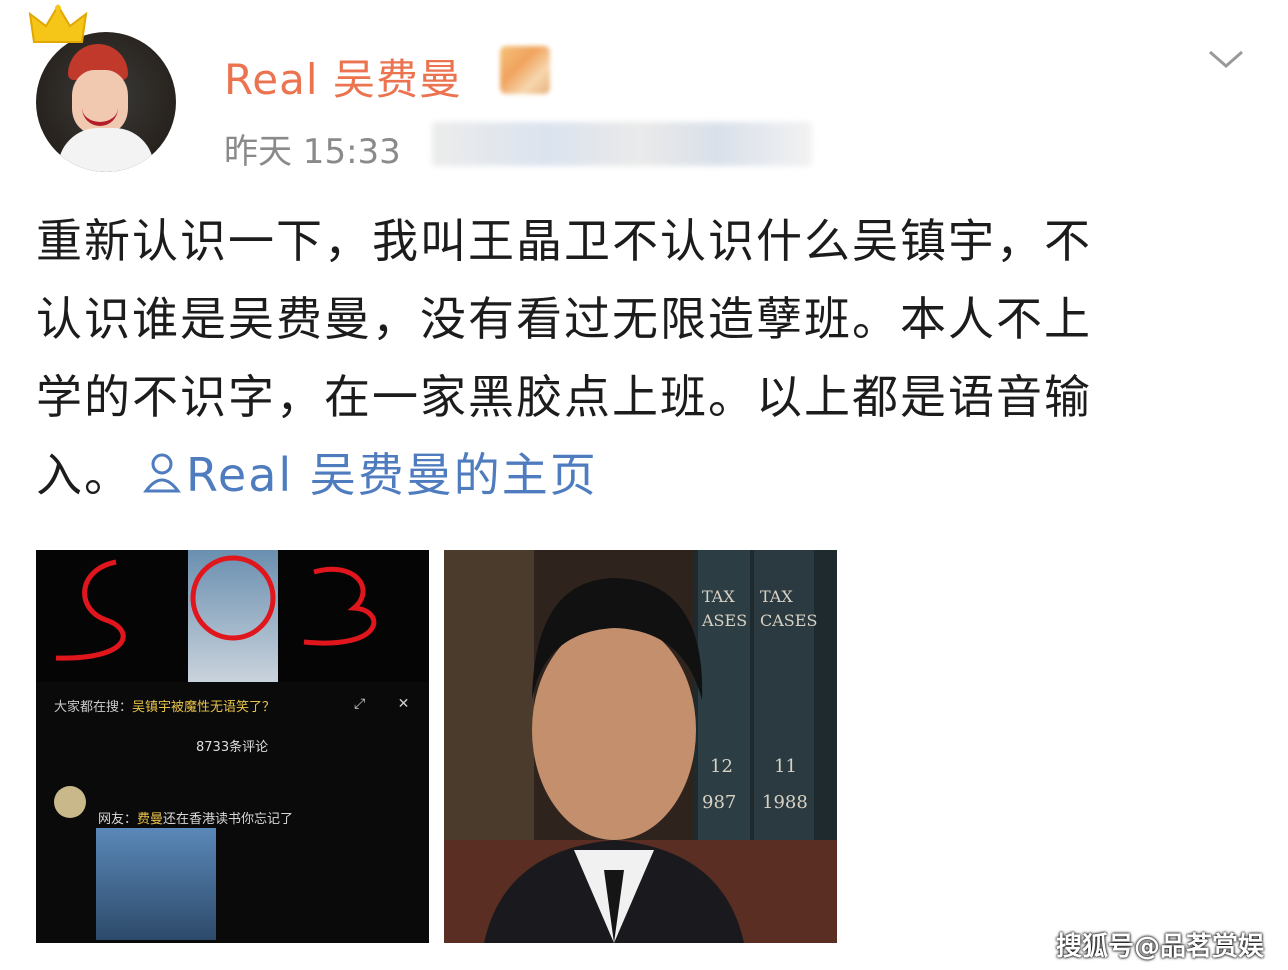 Image resolution: width=1288 pixels, height=970 pixels. I want to click on post-line-prefix: 入。, so click(84, 475).